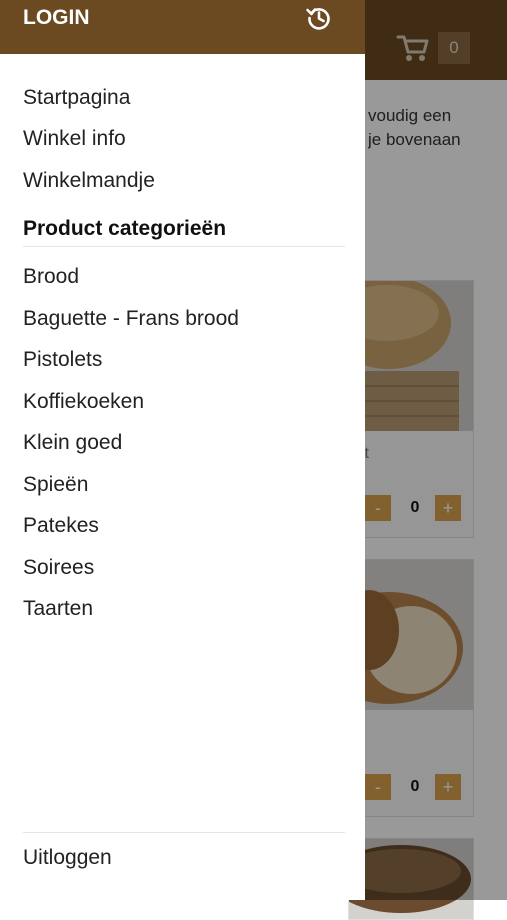 This screenshot has height=920, width=507. What do you see at coordinates (319, 18) in the screenshot?
I see `history-icon` at bounding box center [319, 18].